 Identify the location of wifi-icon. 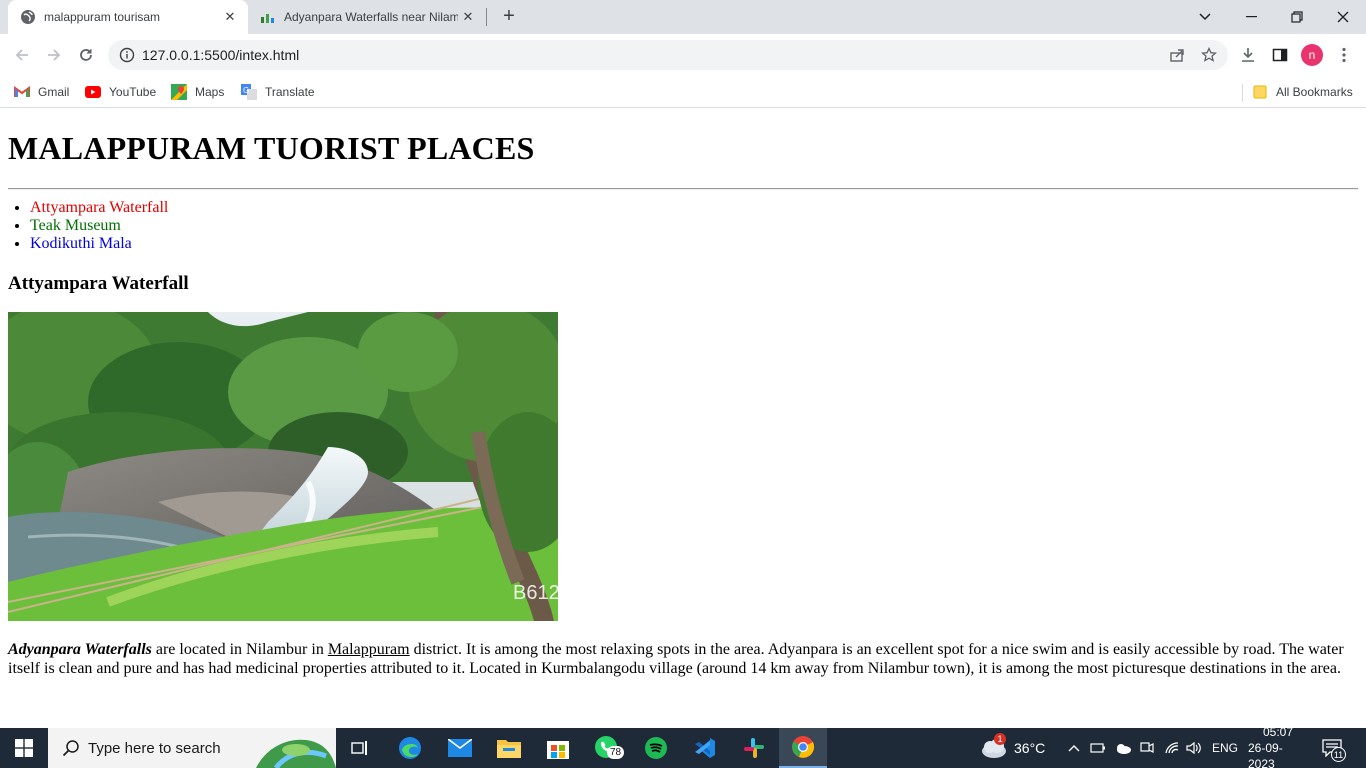
(1172, 748).